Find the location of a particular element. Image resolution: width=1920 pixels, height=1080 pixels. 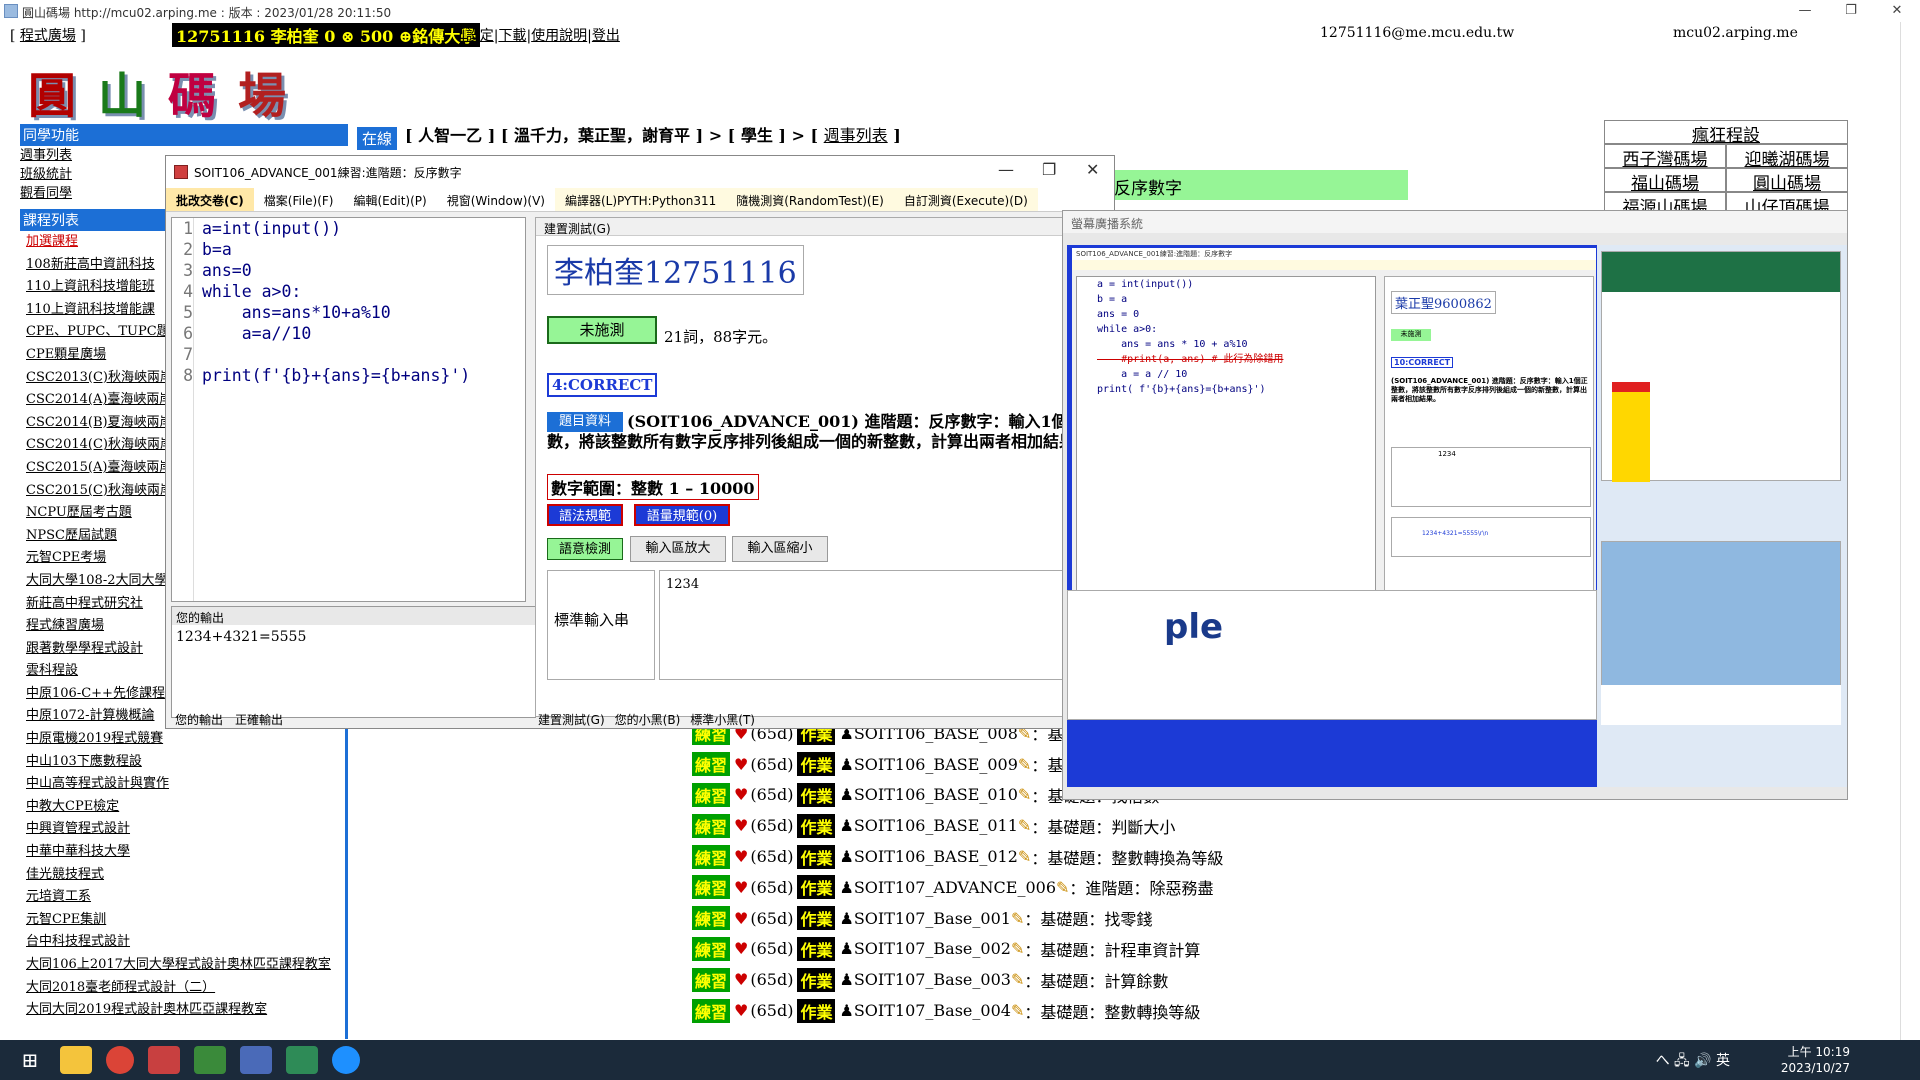

untested-button: 未施測 is located at coordinates (602, 330).